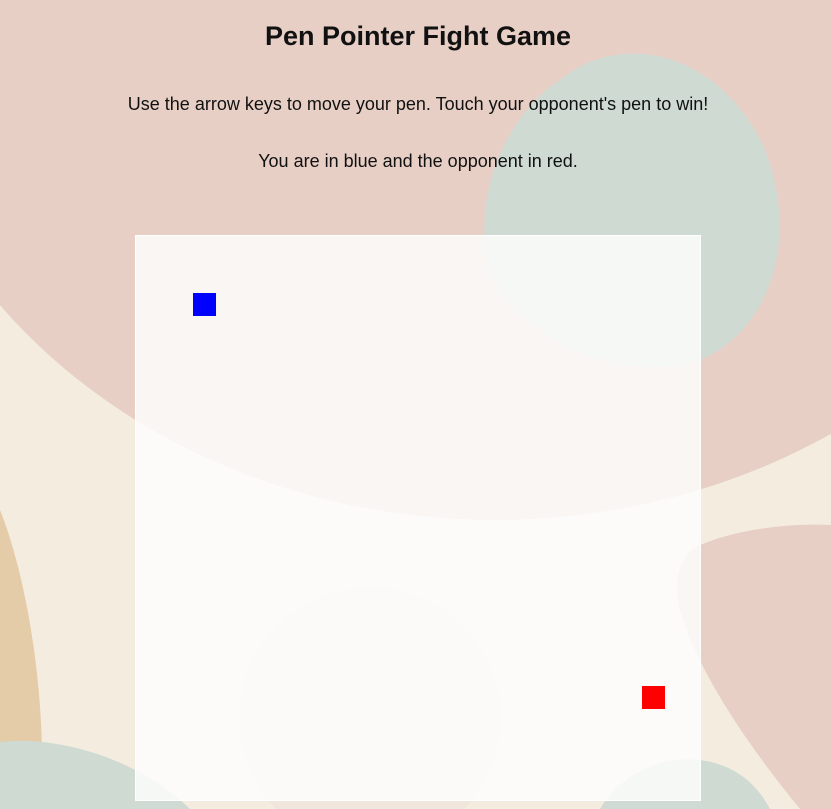 This screenshot has height=809, width=831. What do you see at coordinates (653, 697) in the screenshot?
I see `opponent-pen` at bounding box center [653, 697].